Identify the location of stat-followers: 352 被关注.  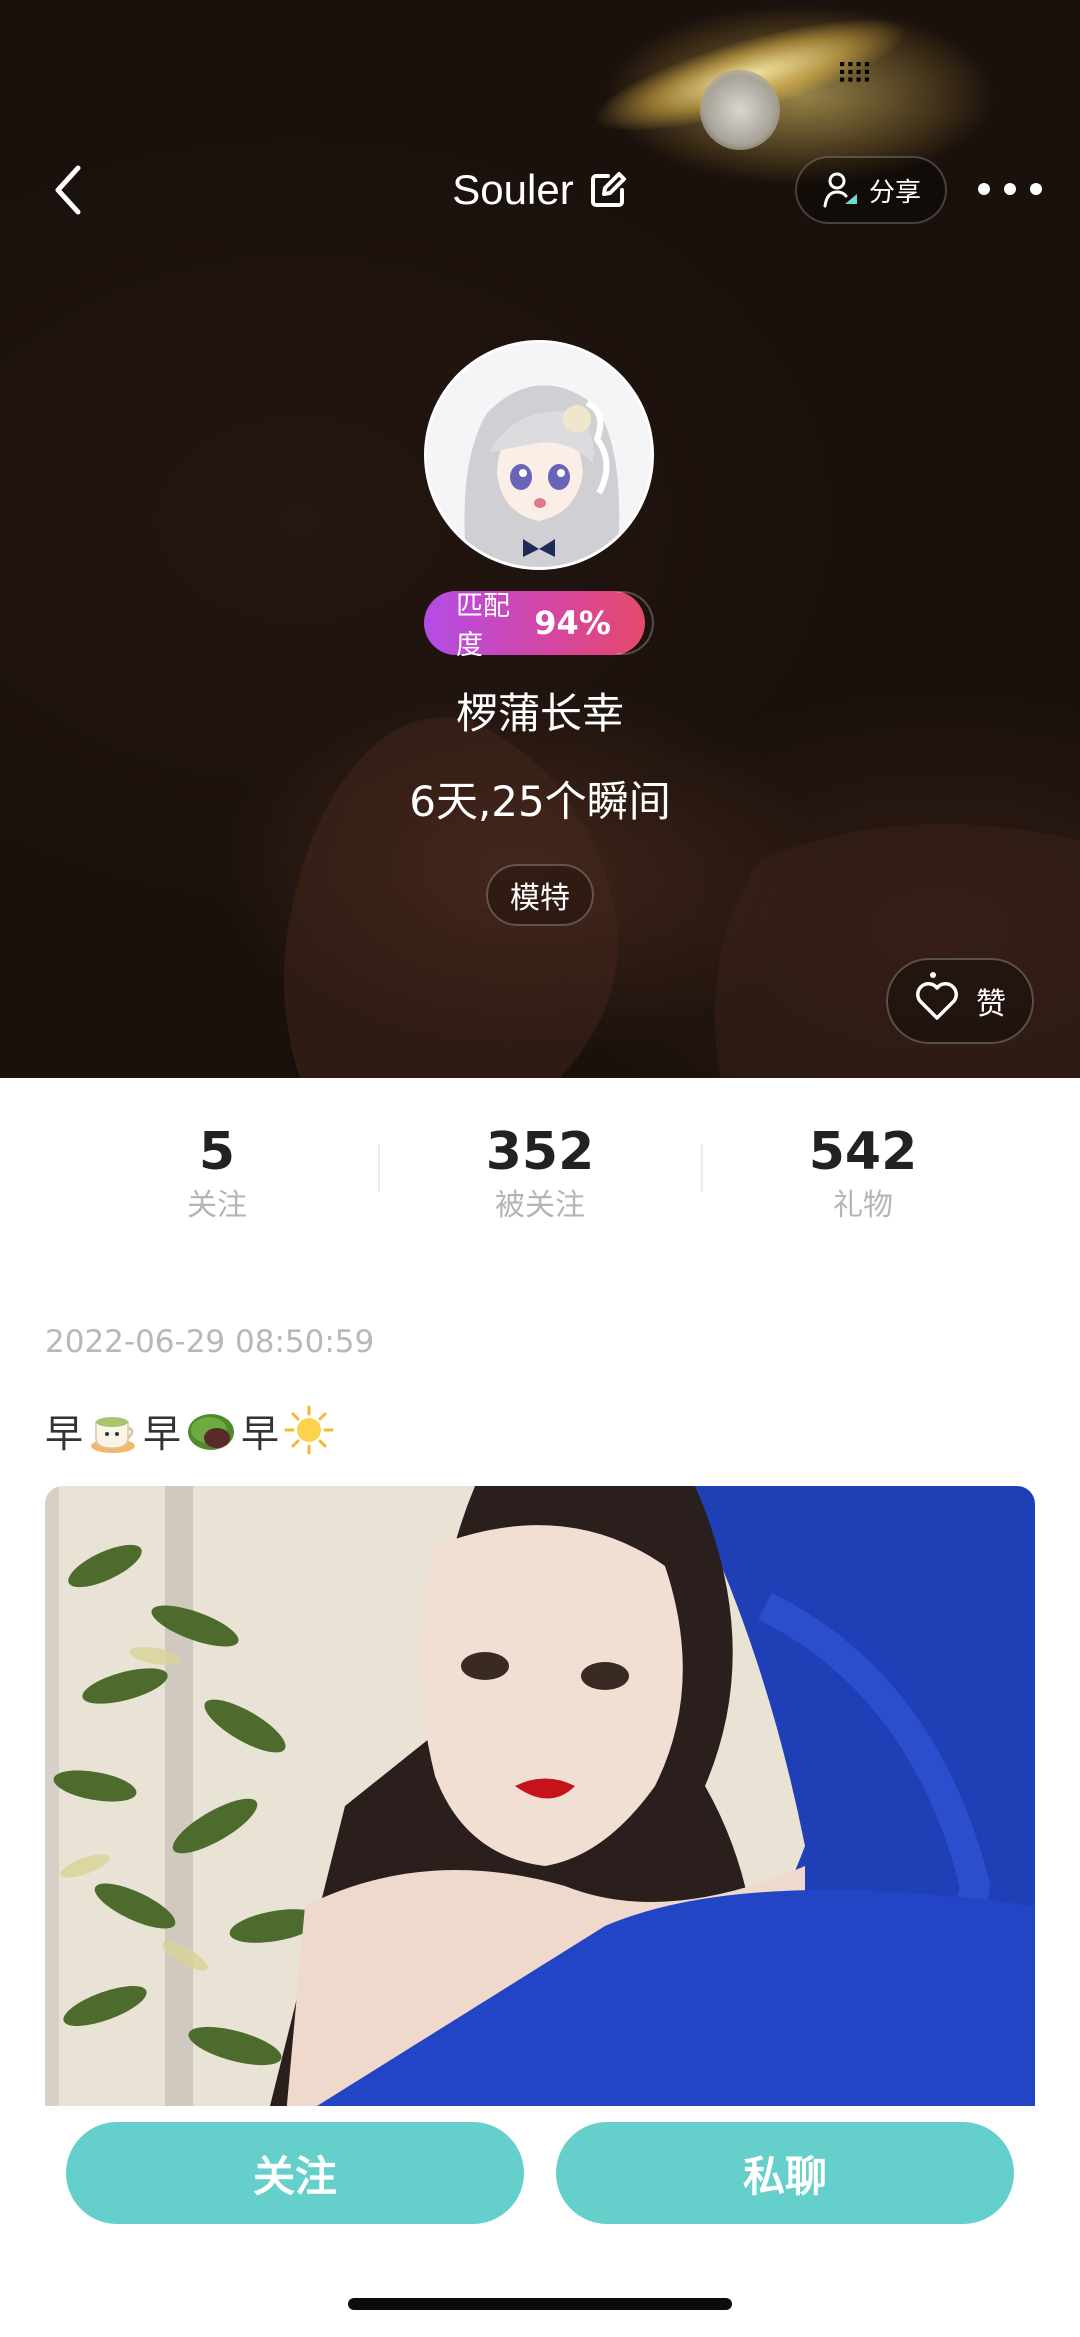
(540, 1172).